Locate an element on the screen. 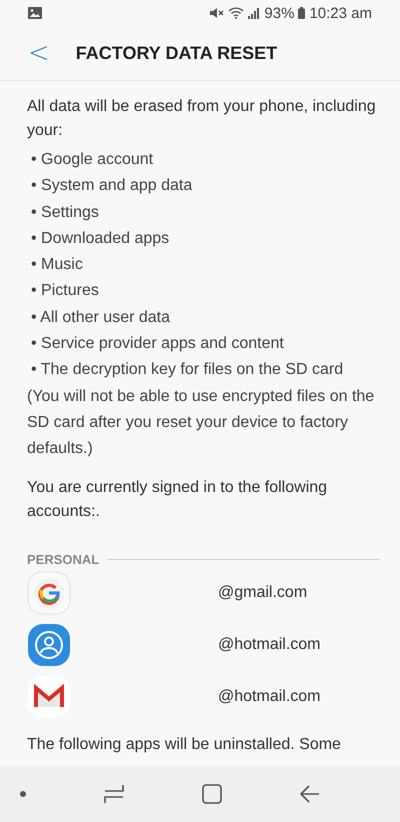 The width and height of the screenshot is (400, 822). google-g-icon is located at coordinates (49, 592).